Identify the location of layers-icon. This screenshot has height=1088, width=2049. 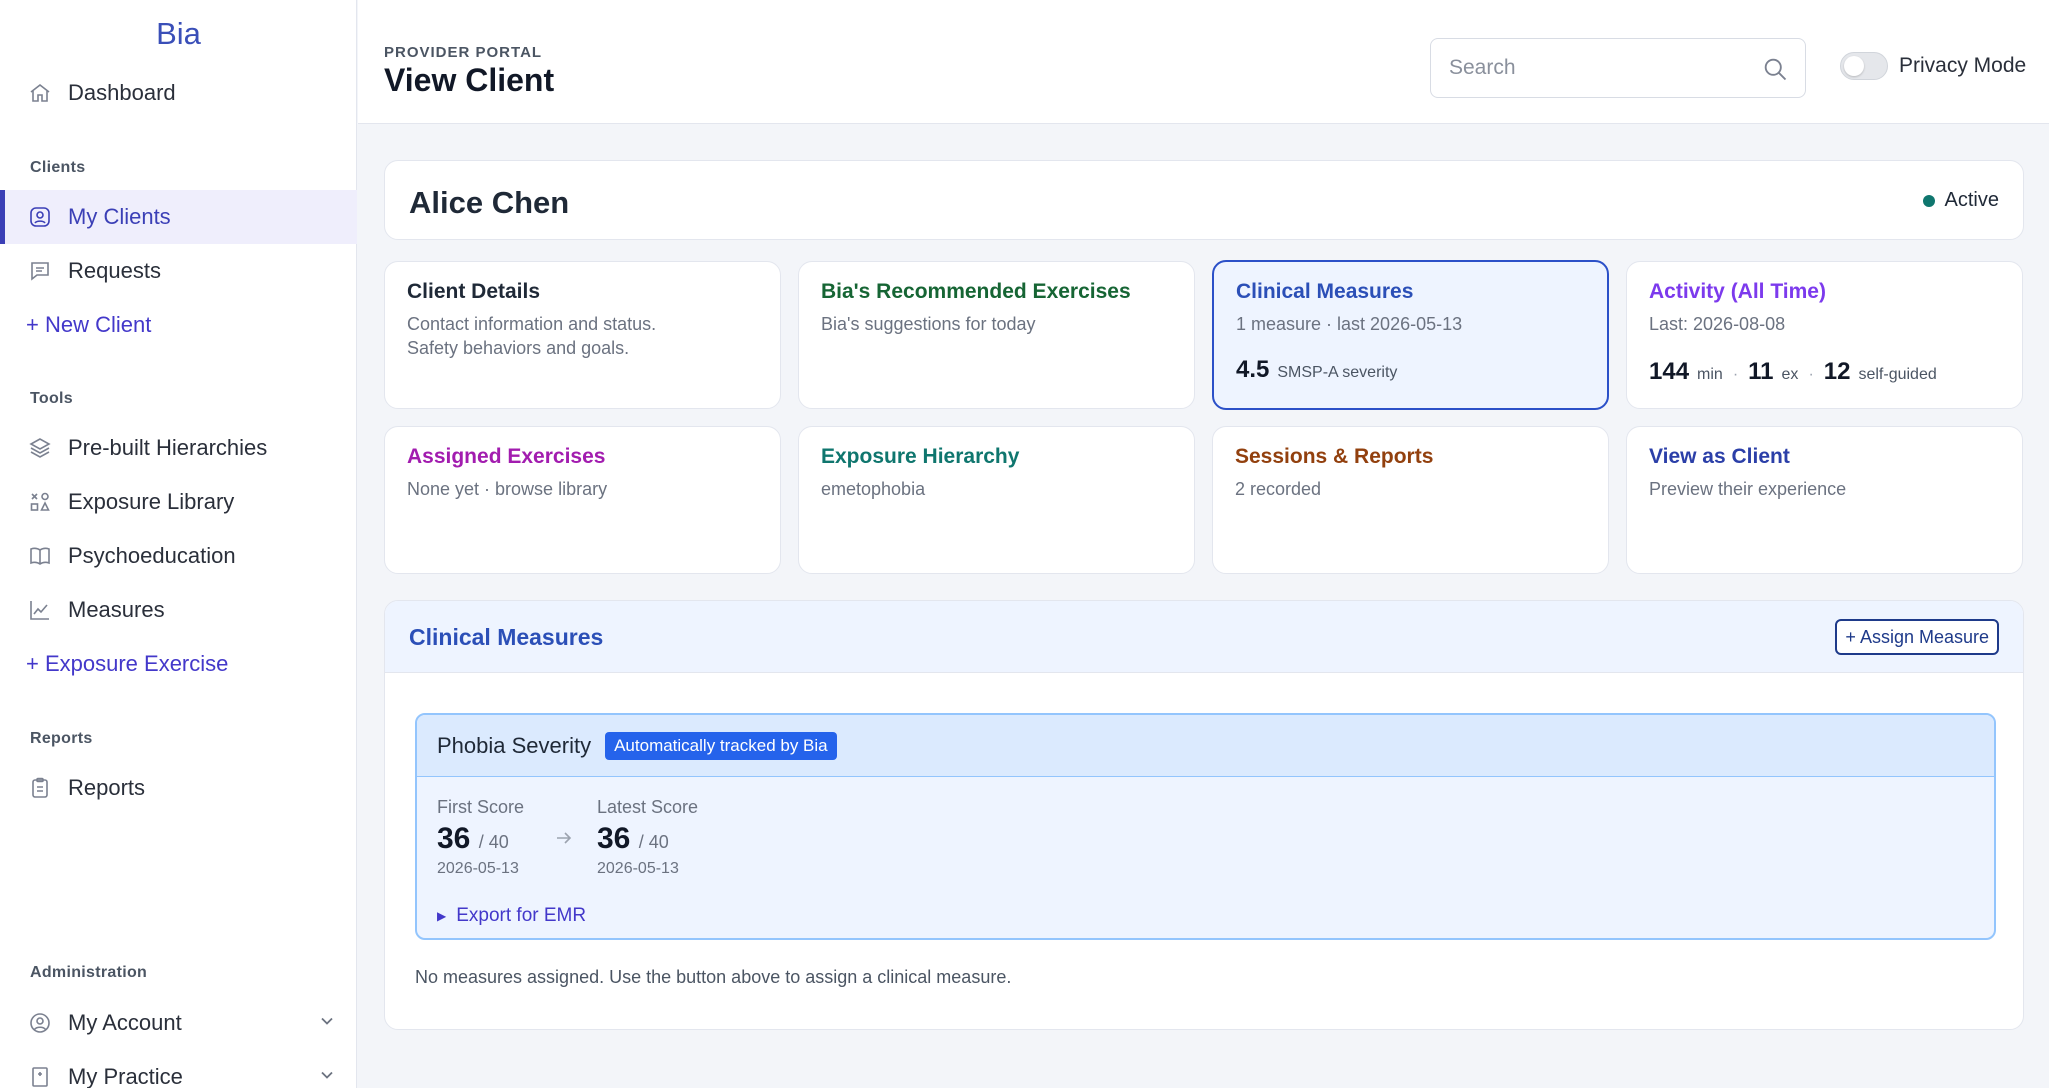
(40, 448).